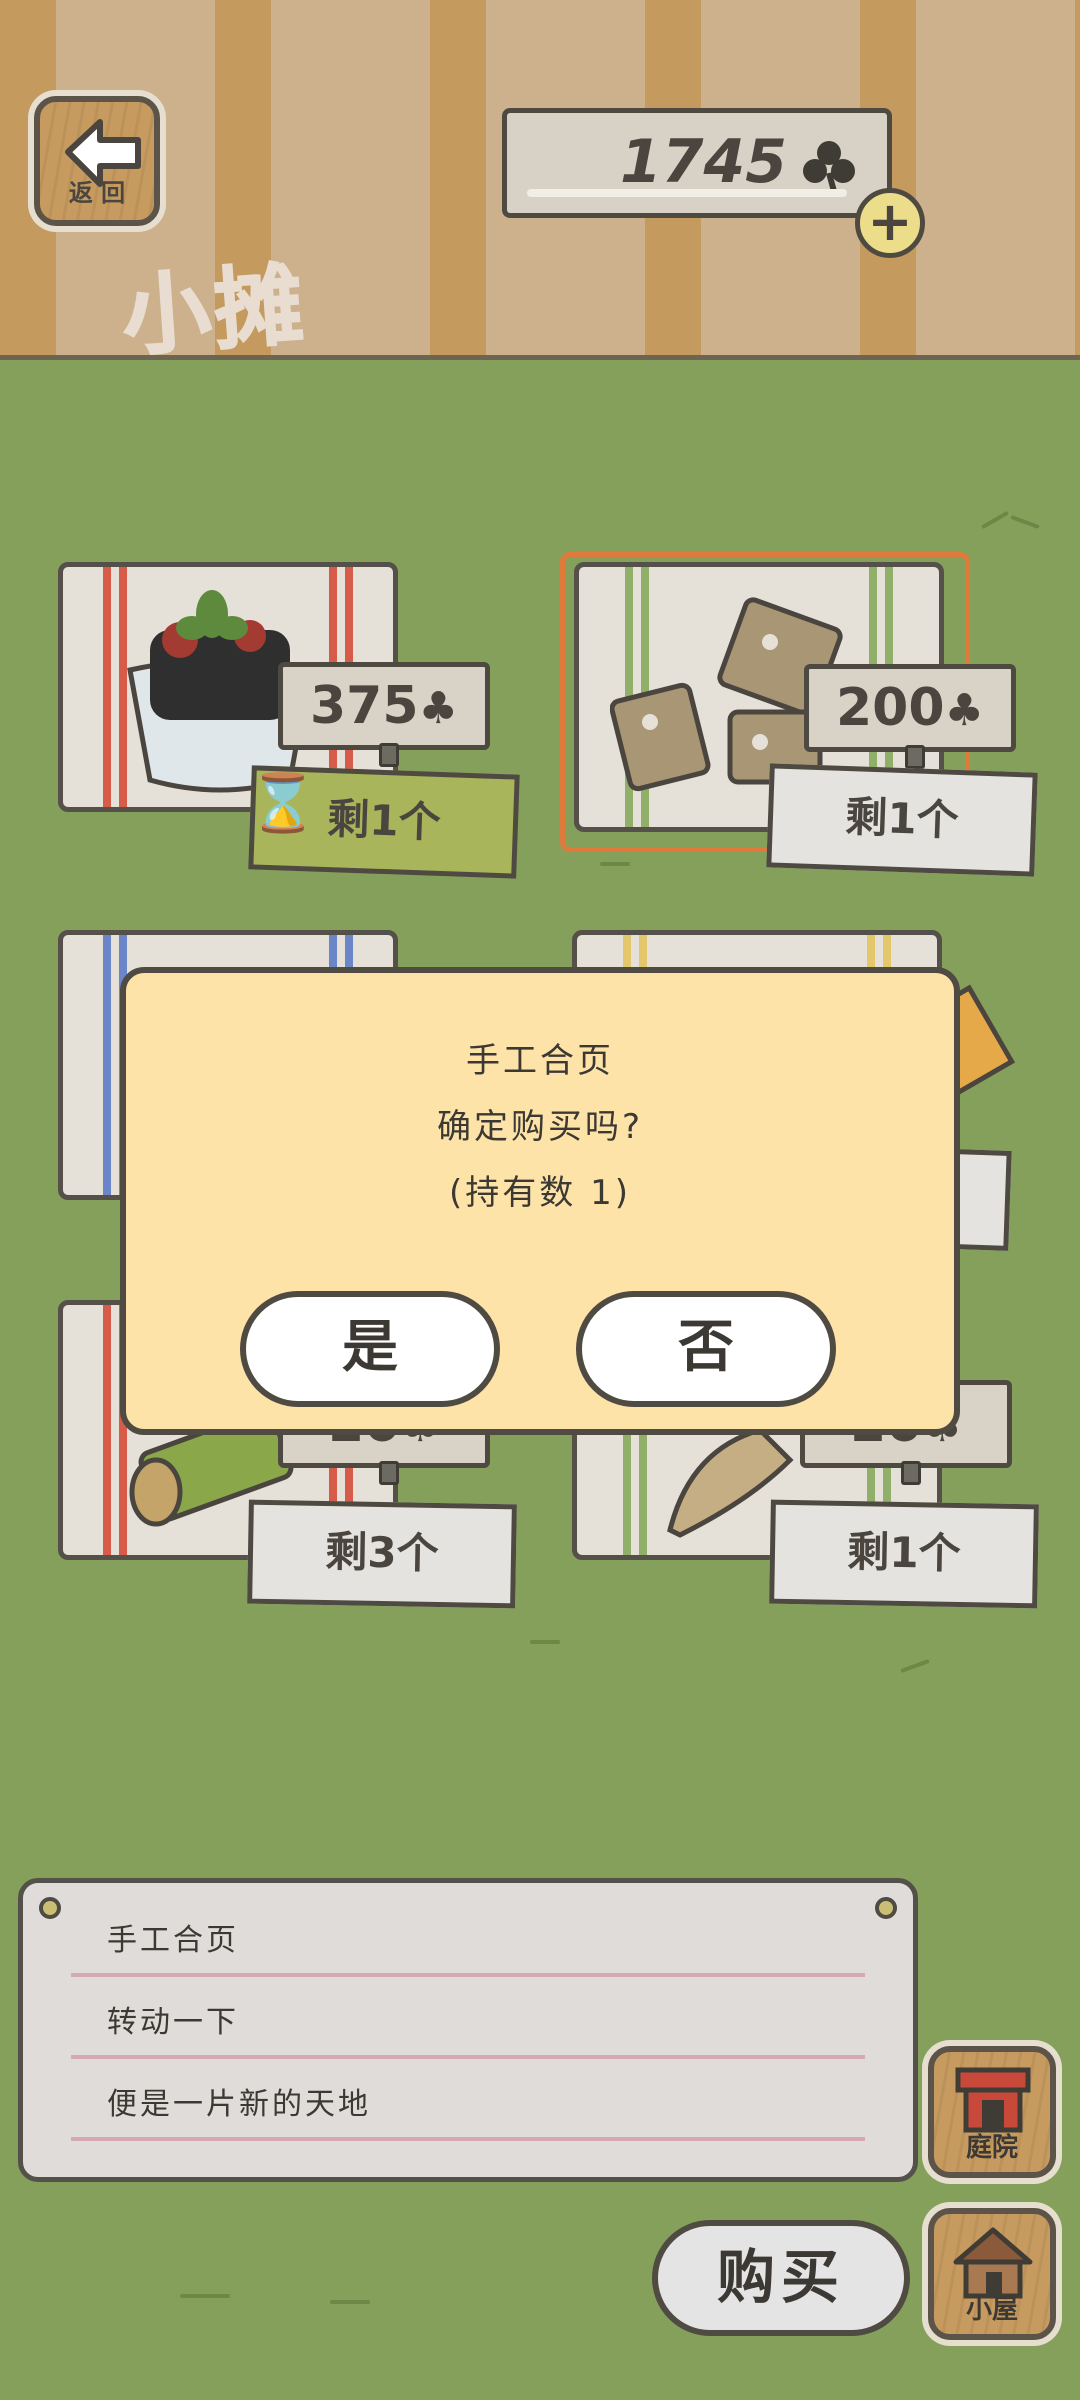  I want to click on buy-button: 购买, so click(781, 2278).